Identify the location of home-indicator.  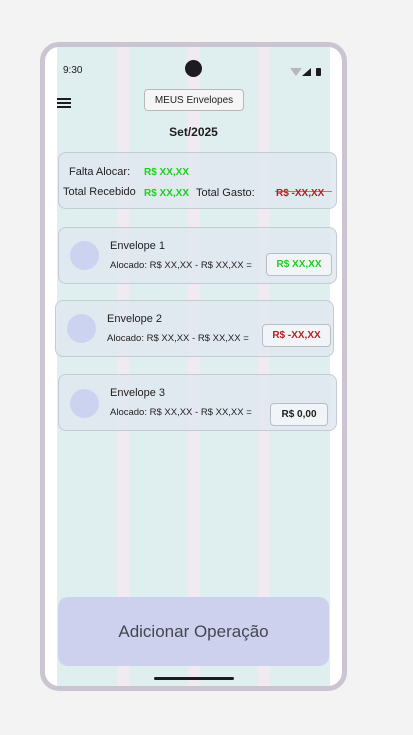
(194, 678).